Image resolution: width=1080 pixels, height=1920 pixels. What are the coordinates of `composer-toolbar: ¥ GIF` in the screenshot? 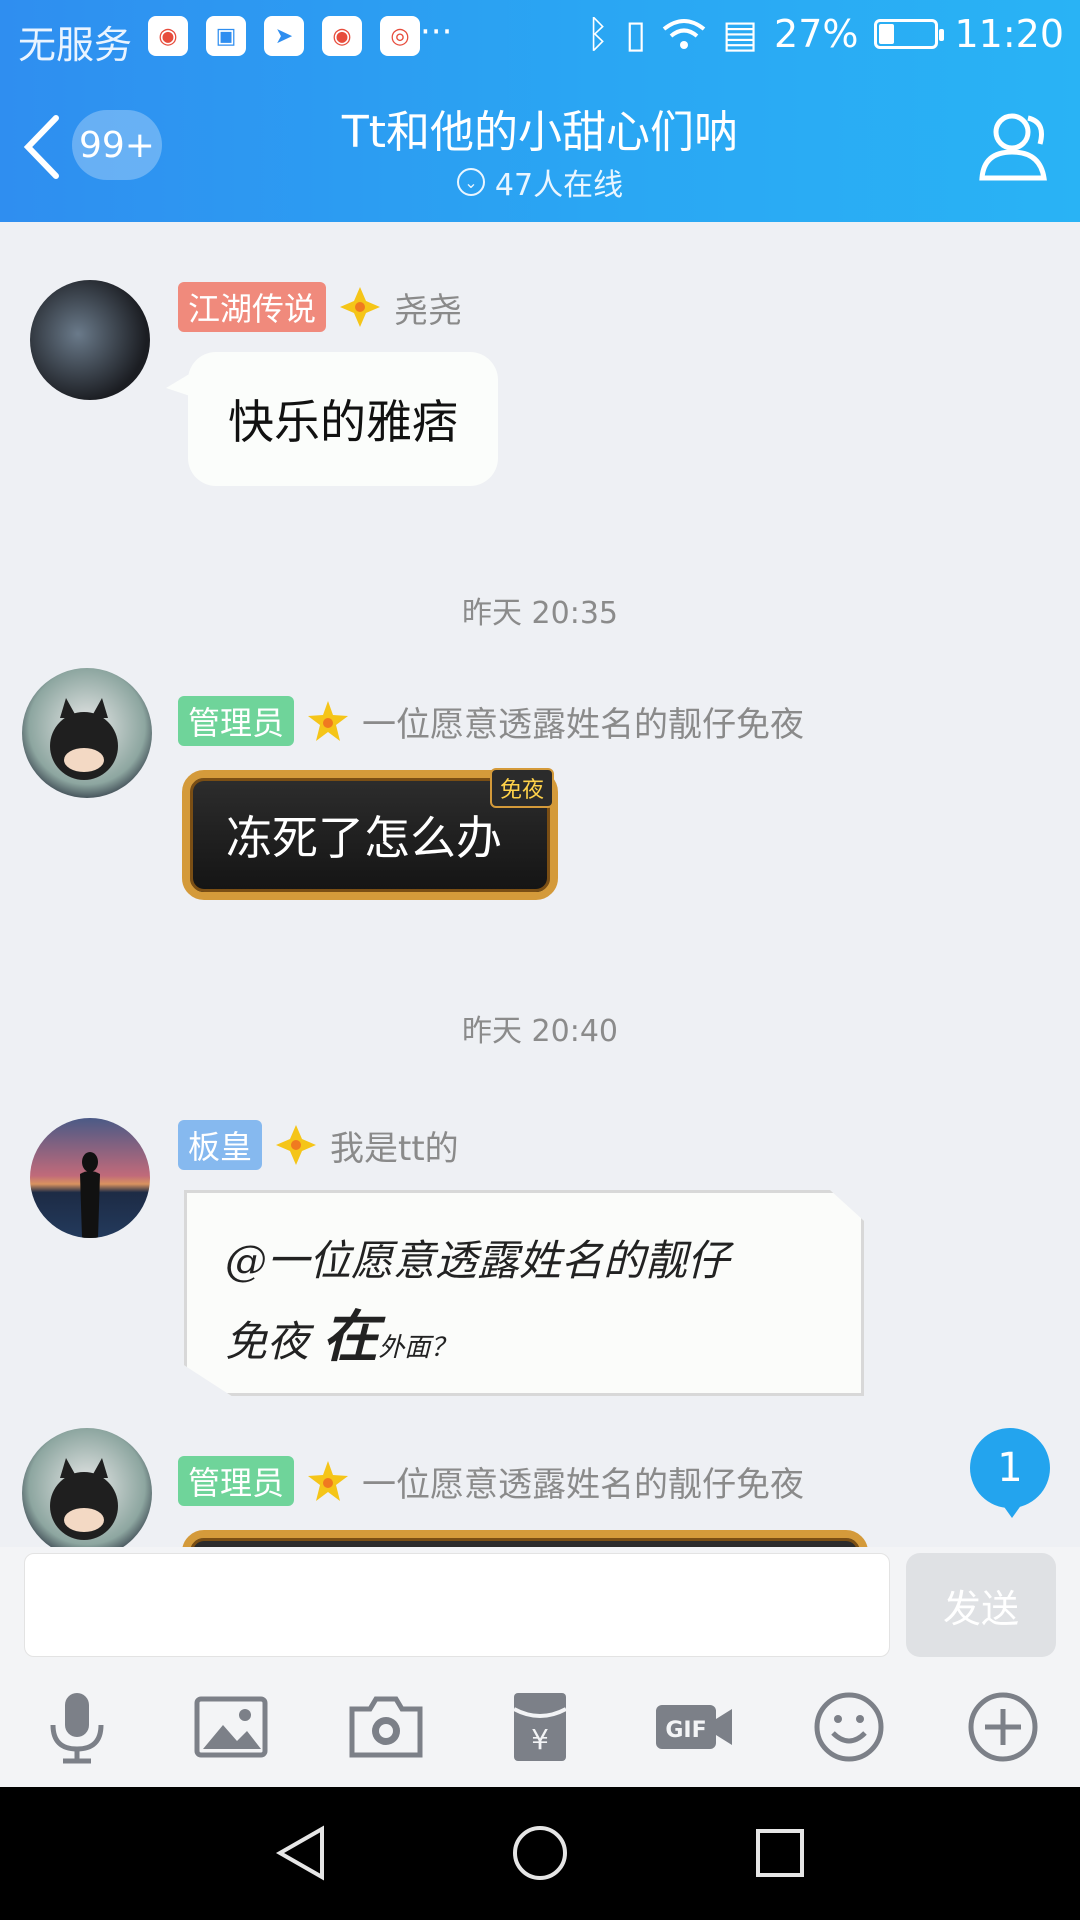 It's located at (540, 1727).